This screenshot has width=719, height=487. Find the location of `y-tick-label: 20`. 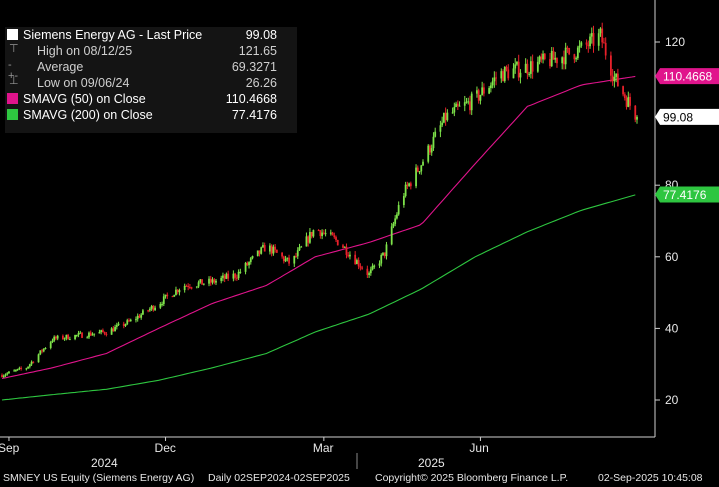

y-tick-label: 20 is located at coordinates (672, 400).